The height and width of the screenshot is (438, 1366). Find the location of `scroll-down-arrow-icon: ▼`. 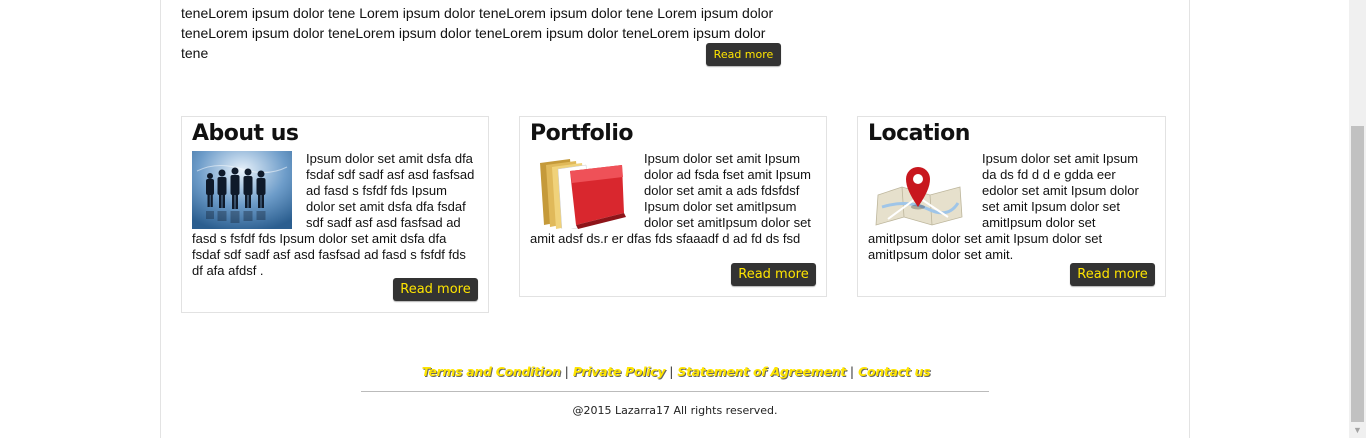

scroll-down-arrow-icon: ▼ is located at coordinates (1357, 430).